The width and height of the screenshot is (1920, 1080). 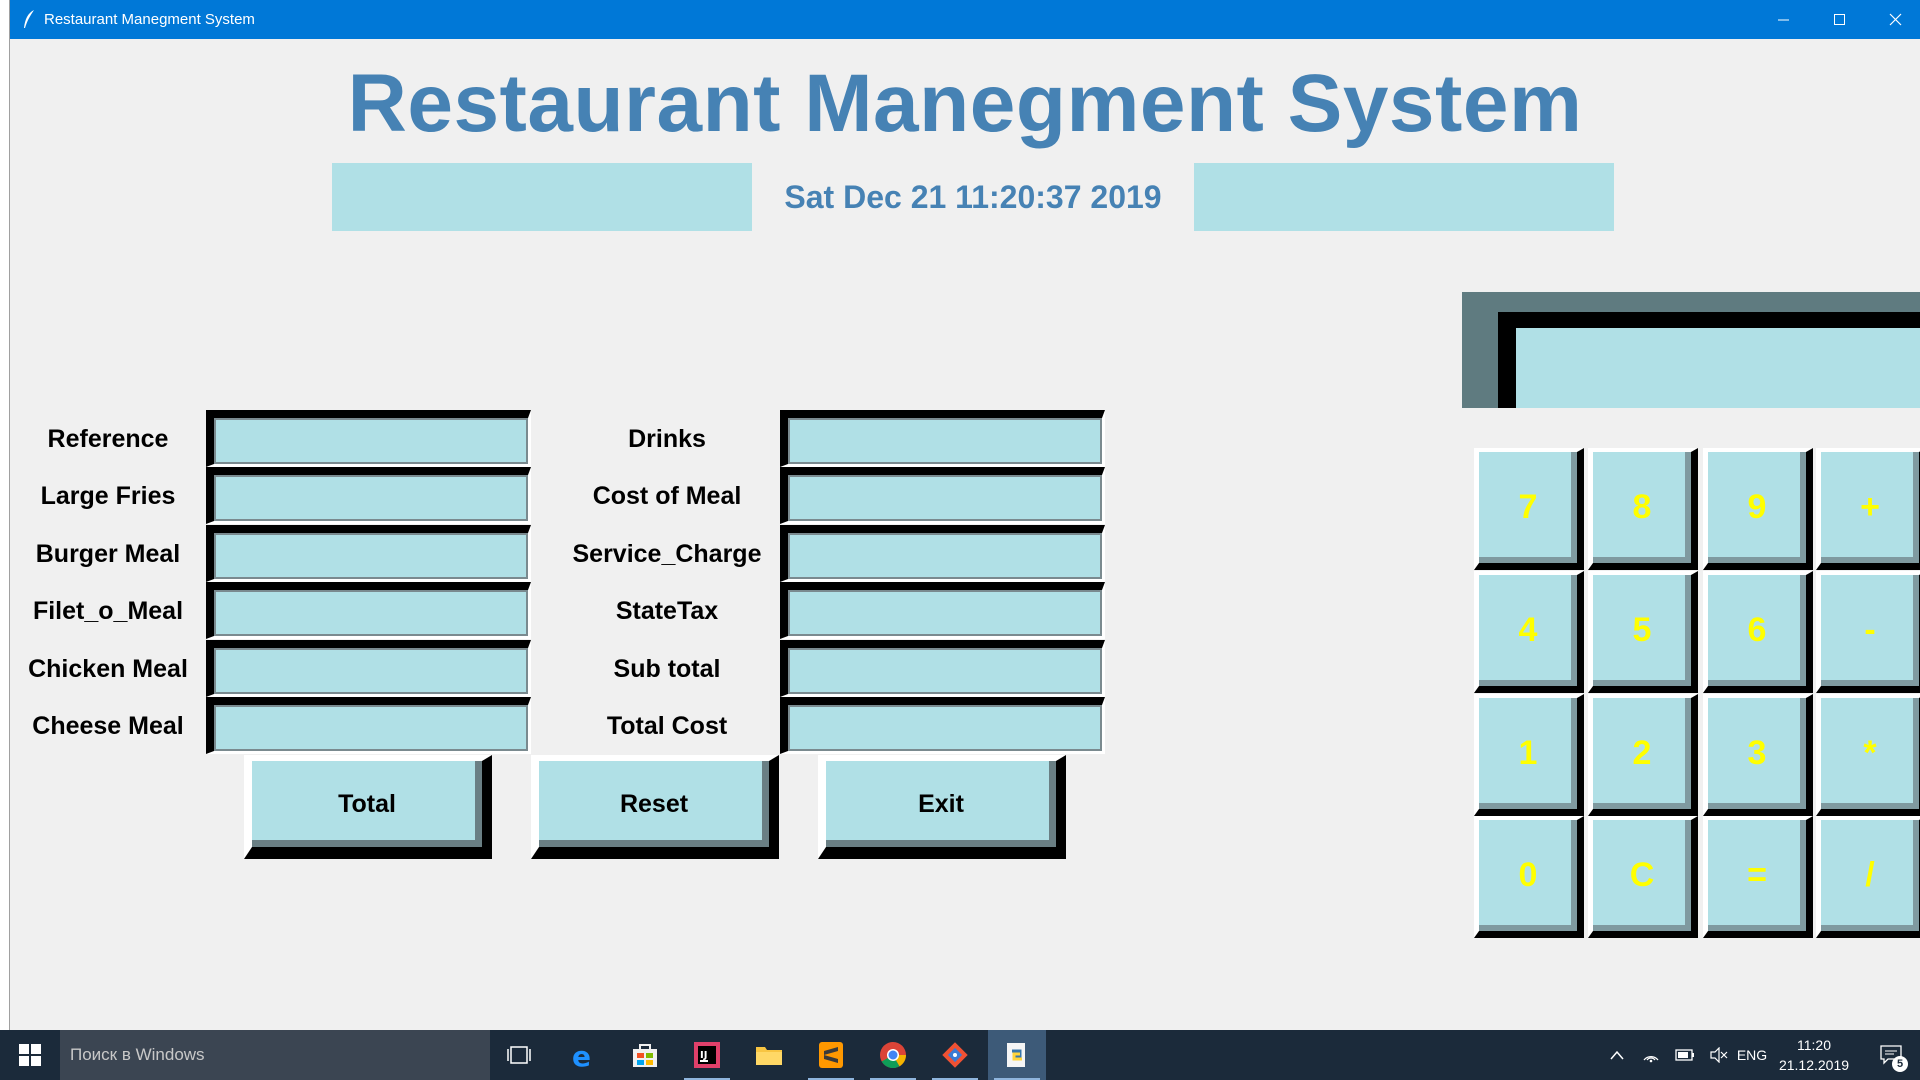 I want to click on chicken-meal-field, so click(x=368, y=668).